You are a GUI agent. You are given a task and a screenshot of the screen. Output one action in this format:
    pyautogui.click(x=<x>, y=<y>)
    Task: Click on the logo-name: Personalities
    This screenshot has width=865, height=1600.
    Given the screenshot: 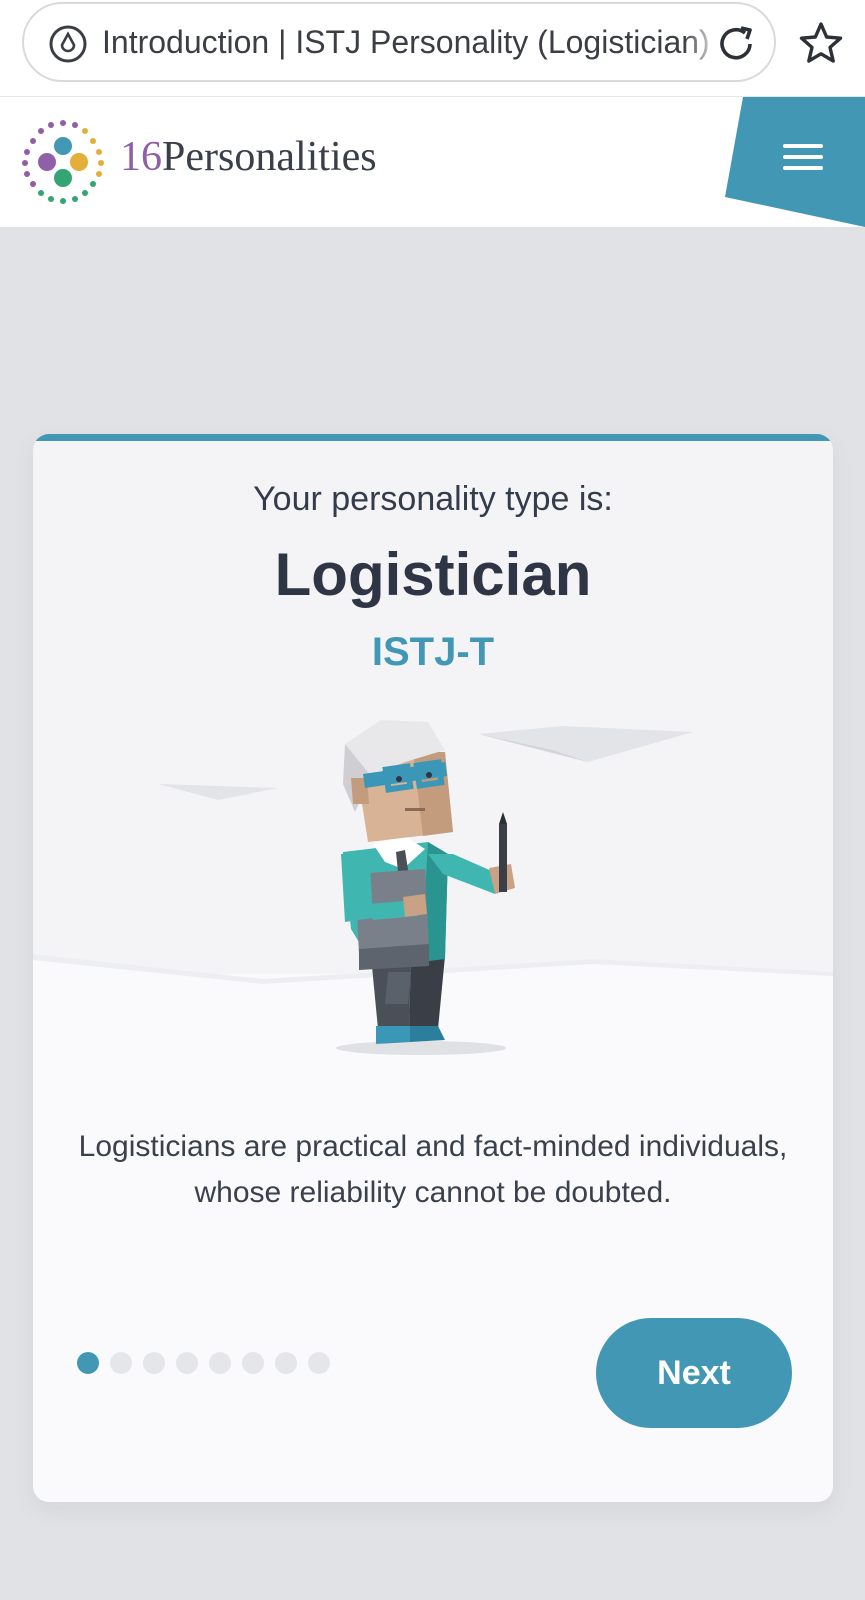 What is the action you would take?
    pyautogui.click(x=269, y=157)
    